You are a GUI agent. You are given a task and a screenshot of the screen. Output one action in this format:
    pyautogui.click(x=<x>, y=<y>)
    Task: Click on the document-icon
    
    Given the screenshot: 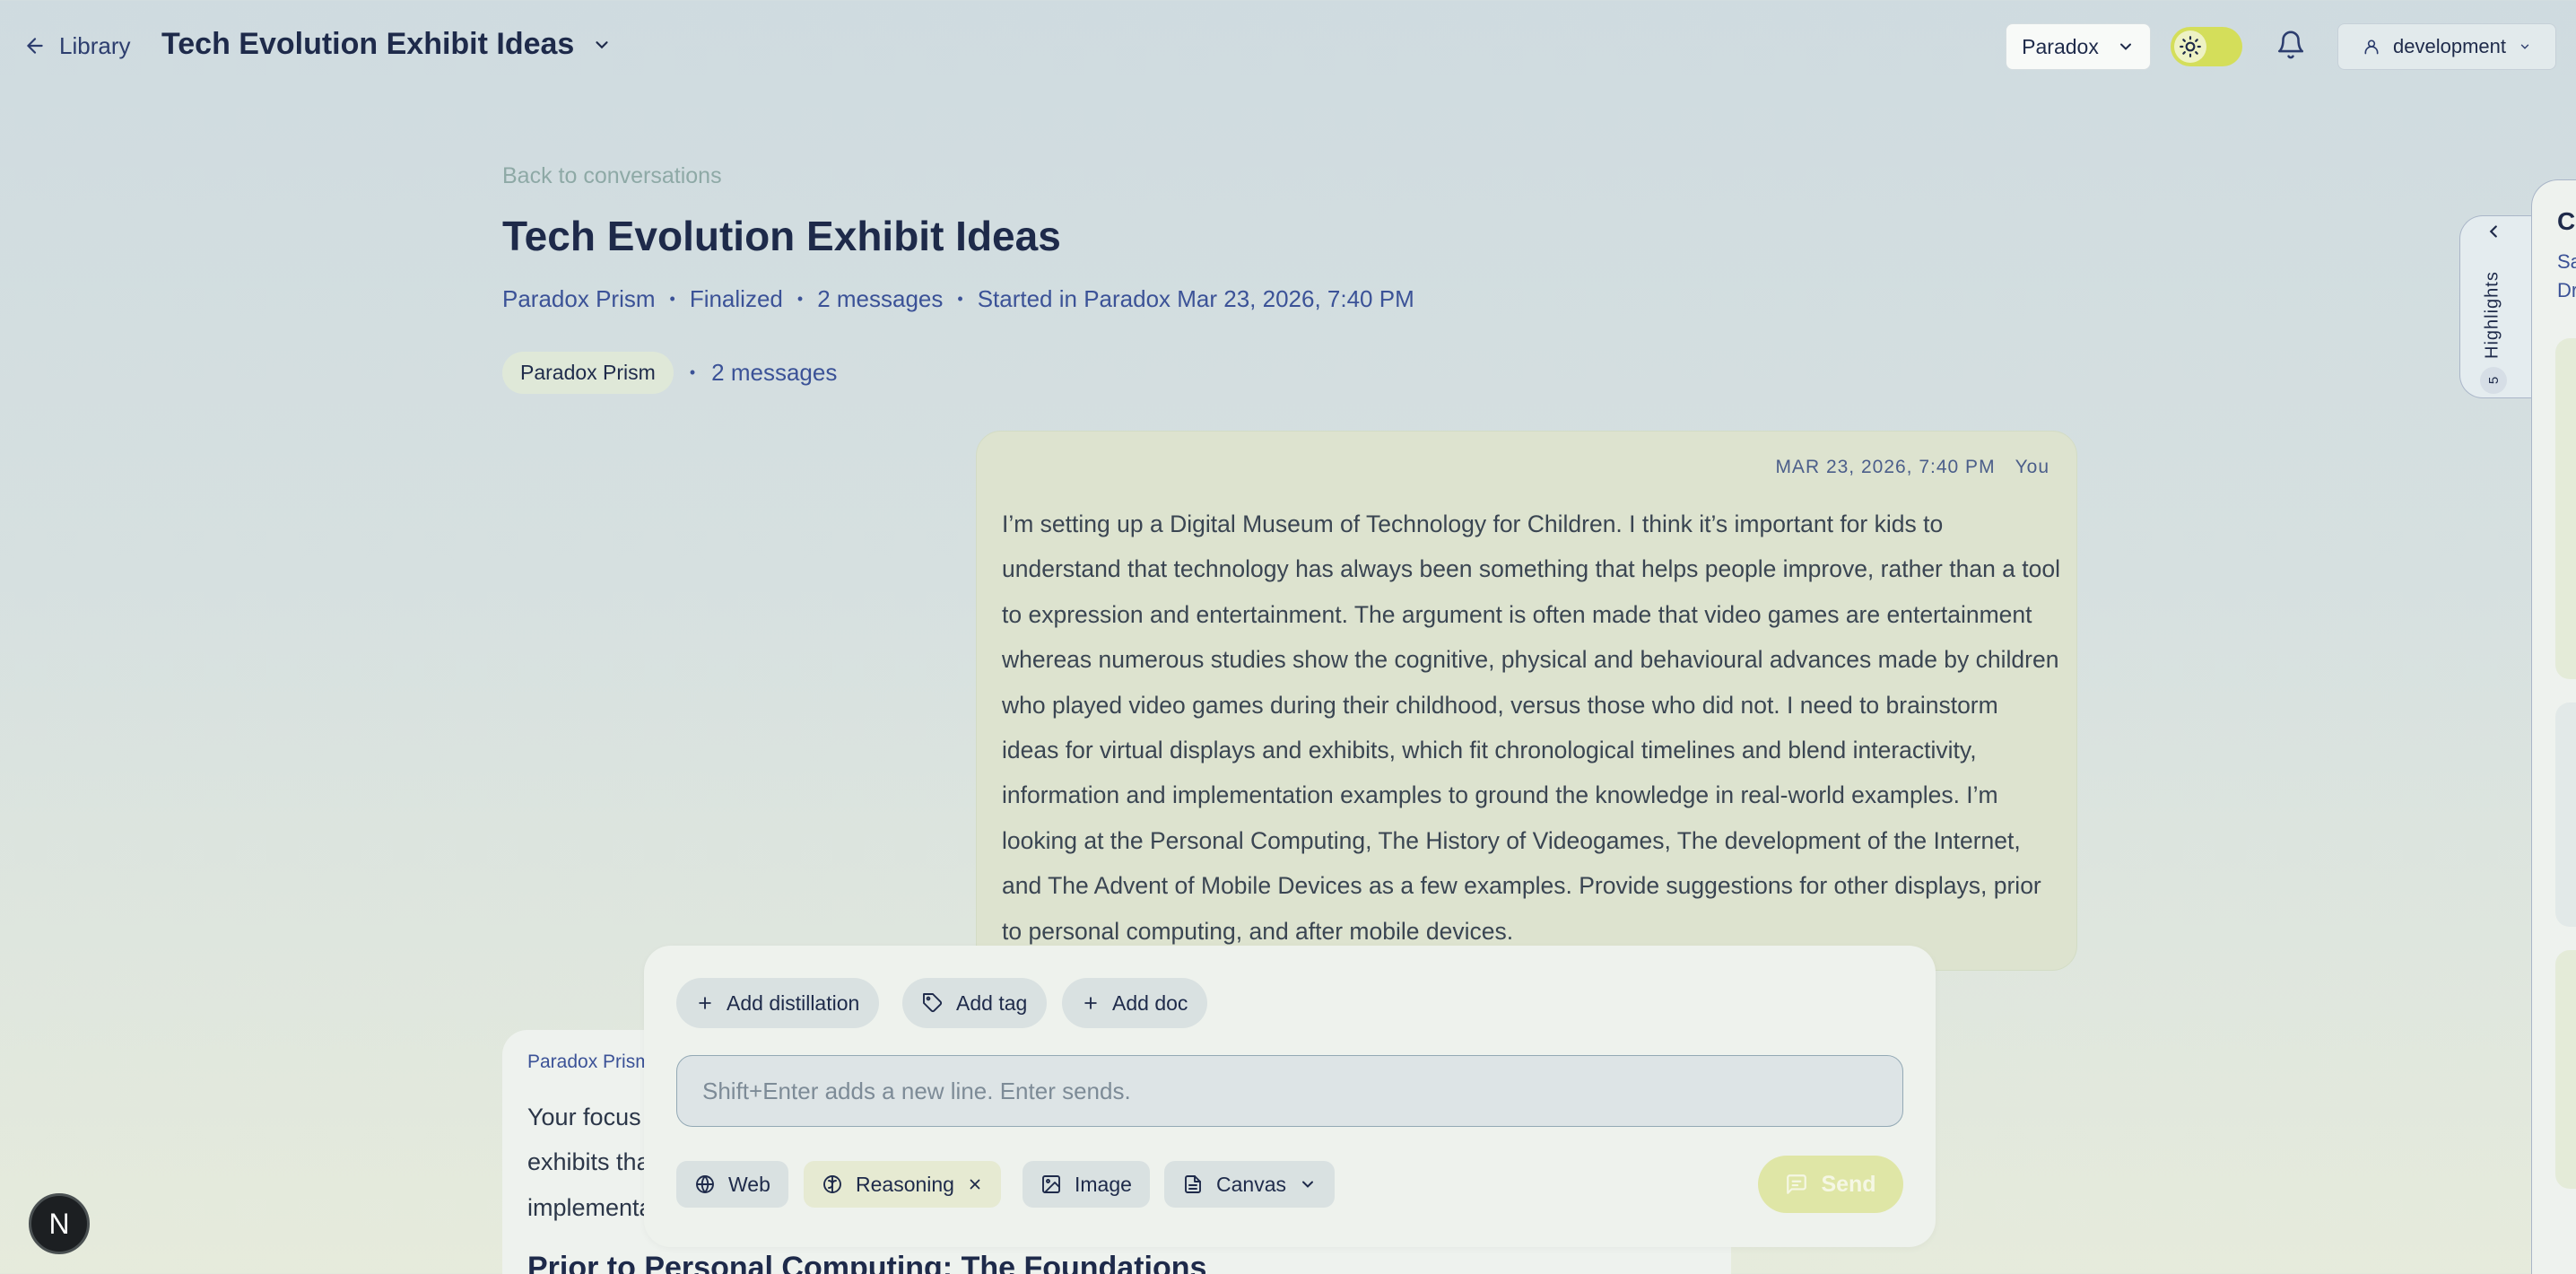 What is the action you would take?
    pyautogui.click(x=1193, y=1184)
    